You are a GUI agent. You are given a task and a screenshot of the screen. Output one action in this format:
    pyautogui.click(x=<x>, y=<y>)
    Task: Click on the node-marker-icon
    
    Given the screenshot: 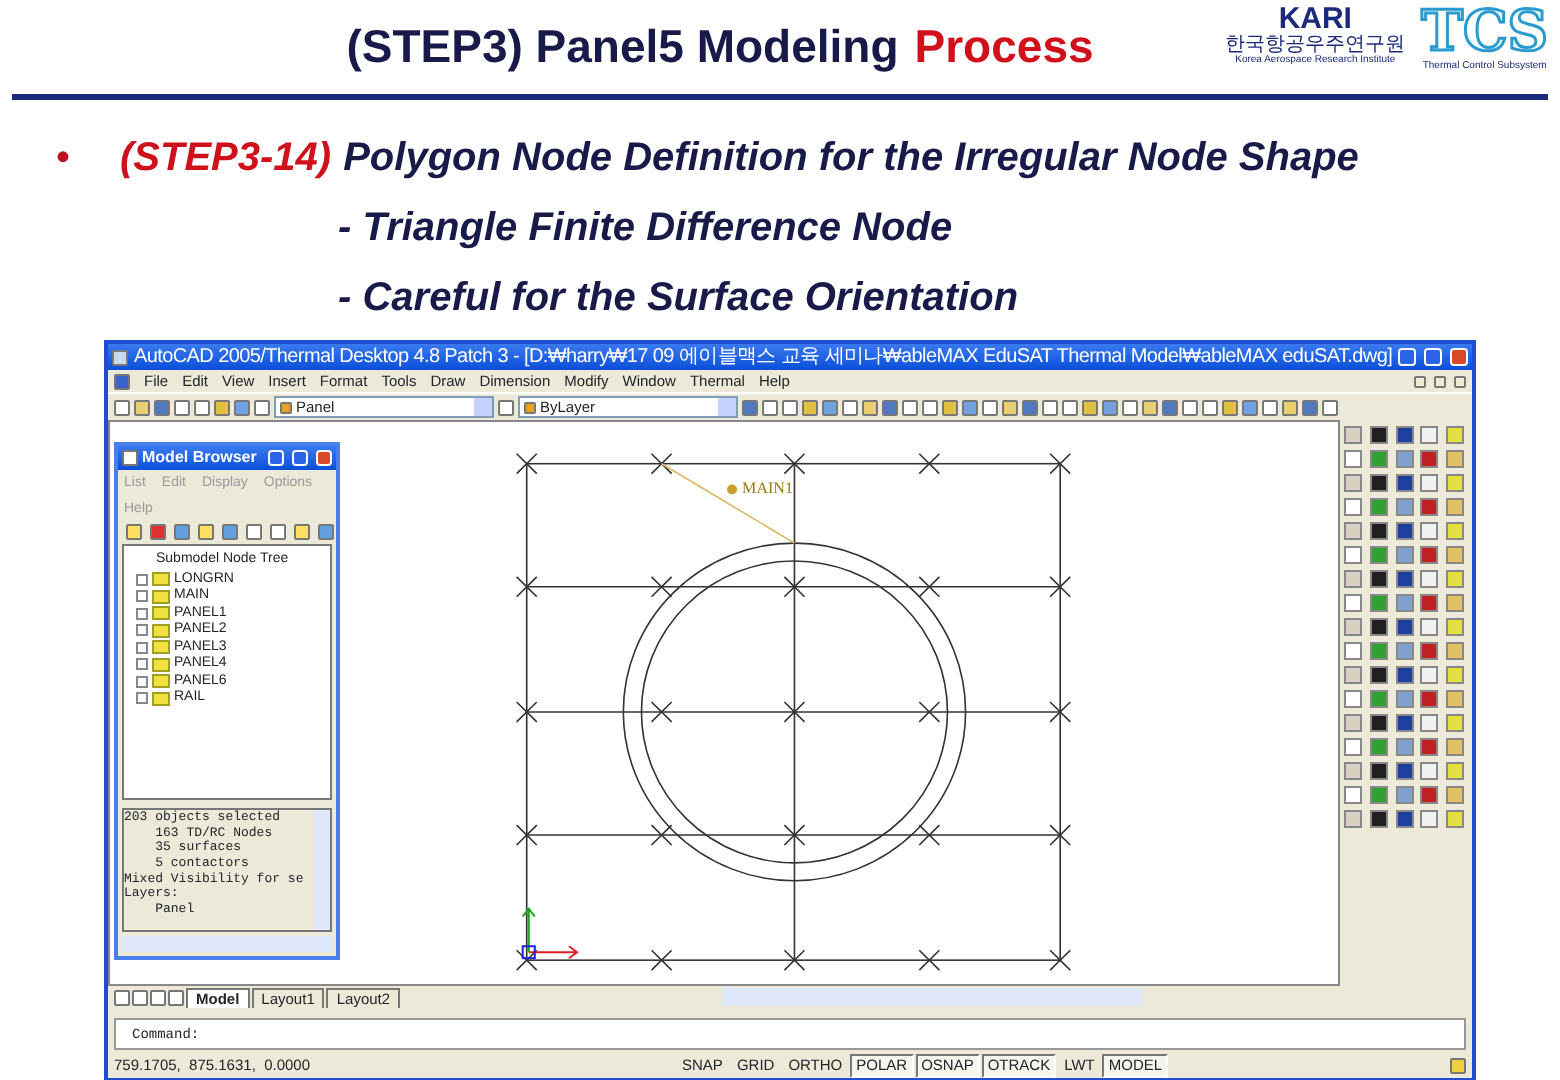 What is the action you would take?
    pyautogui.click(x=732, y=489)
    